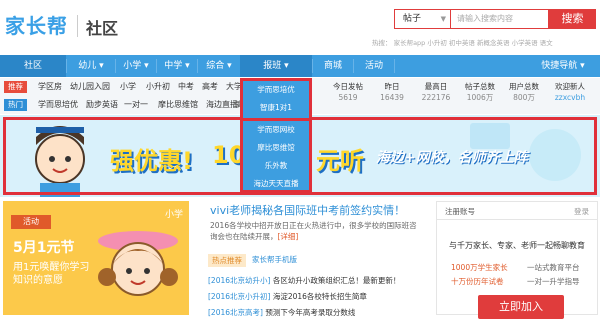 The width and height of the screenshot is (600, 319). Describe the element at coordinates (517, 219) in the screenshot. I see `panel-divider` at that location.